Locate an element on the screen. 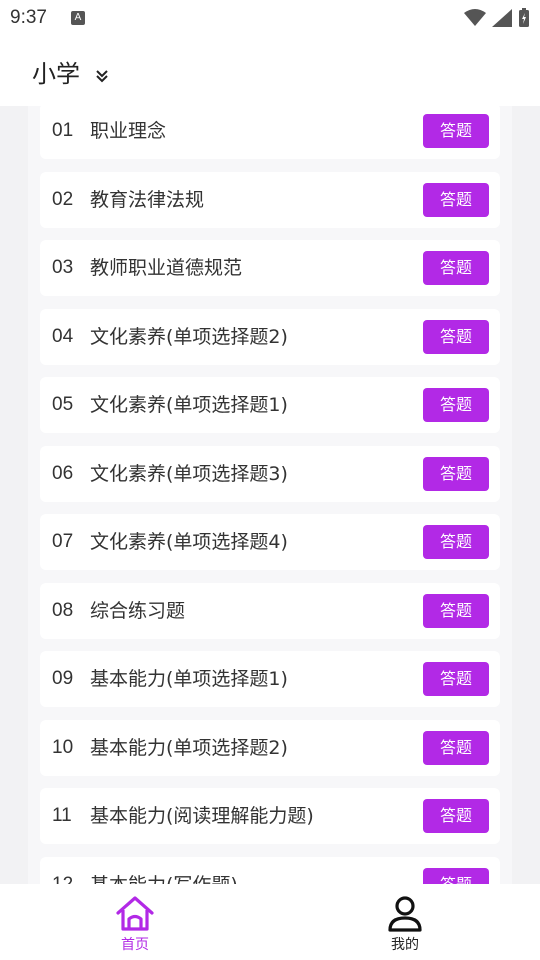  status-time: 9:37 is located at coordinates (28, 17).